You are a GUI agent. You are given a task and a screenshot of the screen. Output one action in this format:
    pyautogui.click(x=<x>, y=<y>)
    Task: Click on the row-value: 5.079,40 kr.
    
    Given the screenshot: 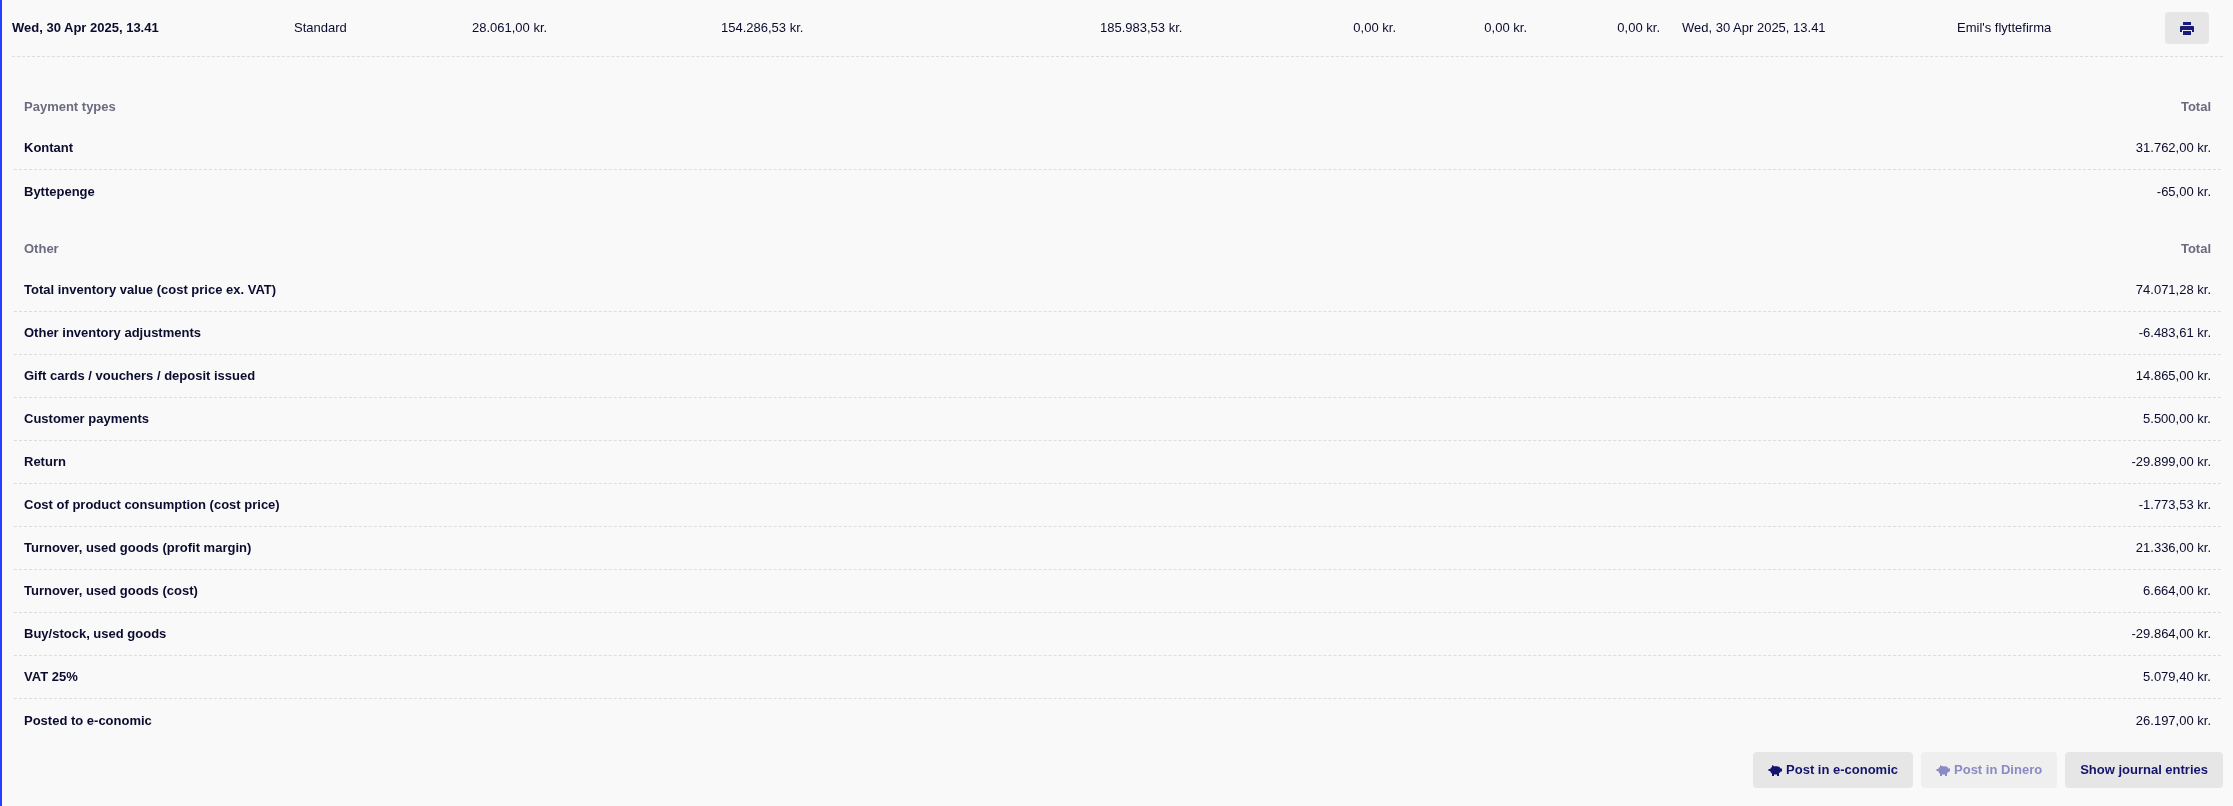 What is the action you would take?
    pyautogui.click(x=2177, y=677)
    